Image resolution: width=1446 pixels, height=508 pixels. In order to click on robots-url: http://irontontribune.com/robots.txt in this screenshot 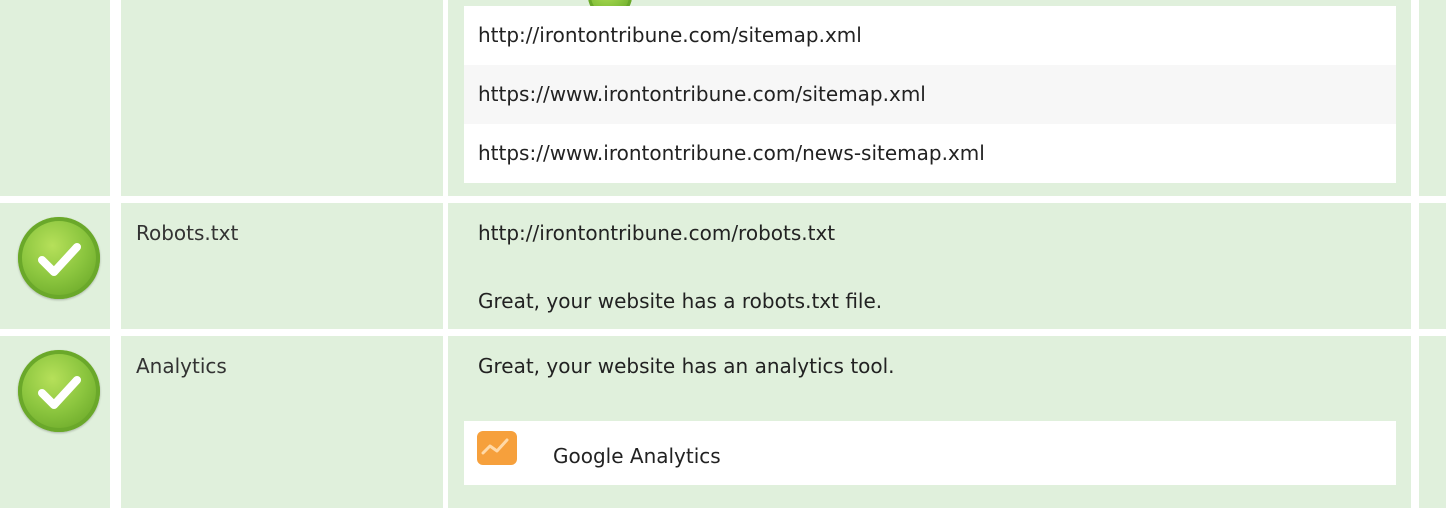, I will do `click(656, 233)`.